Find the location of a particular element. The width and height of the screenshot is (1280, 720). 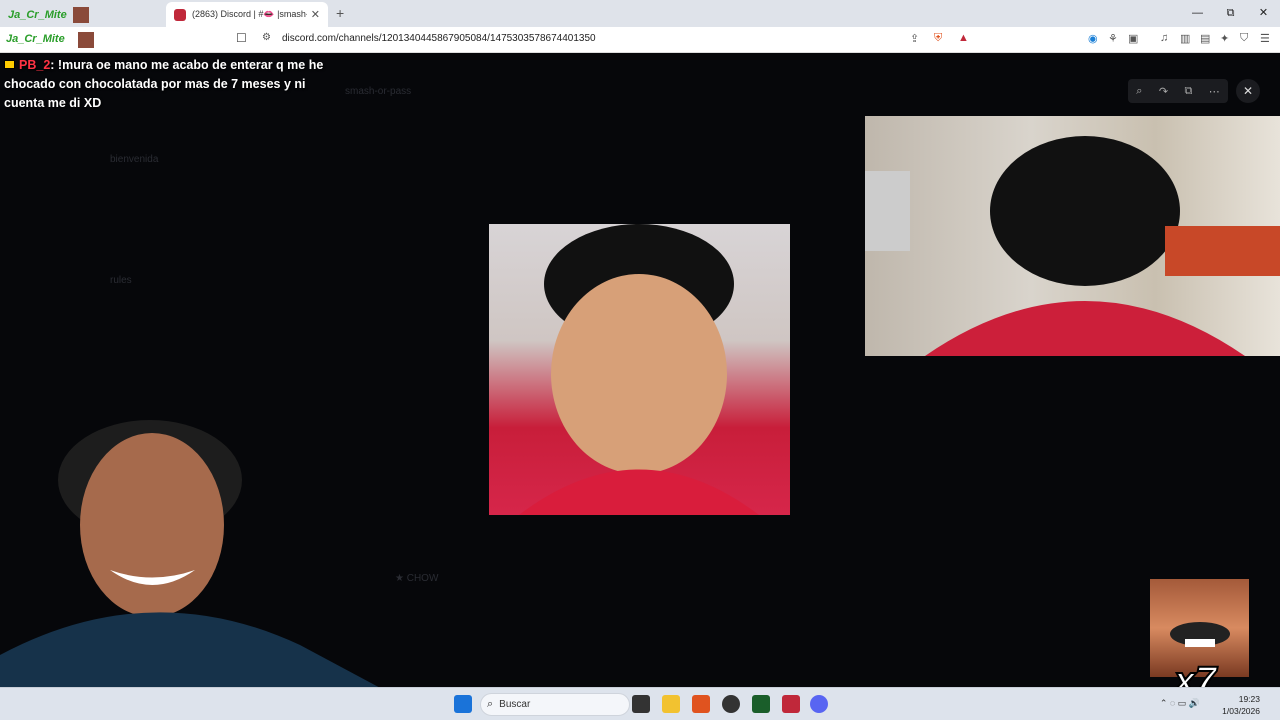

site-info-icon: ⚙ is located at coordinates (266, 37).